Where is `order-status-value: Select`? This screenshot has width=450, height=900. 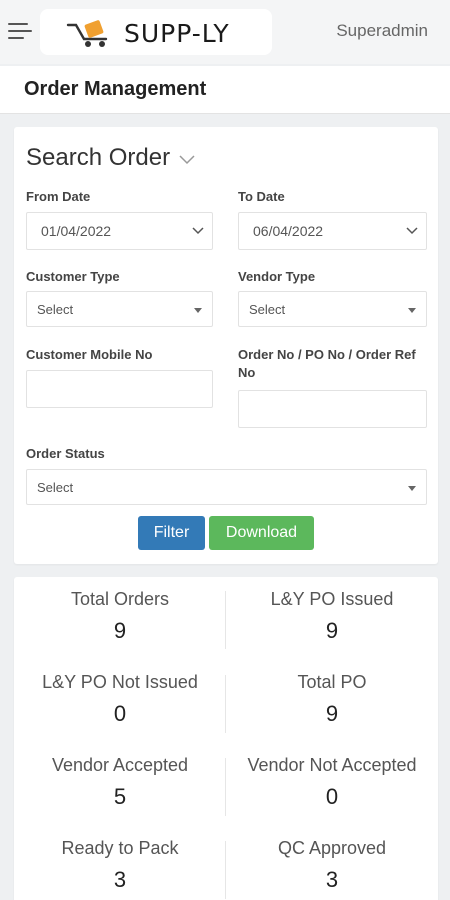 order-status-value: Select is located at coordinates (55, 487).